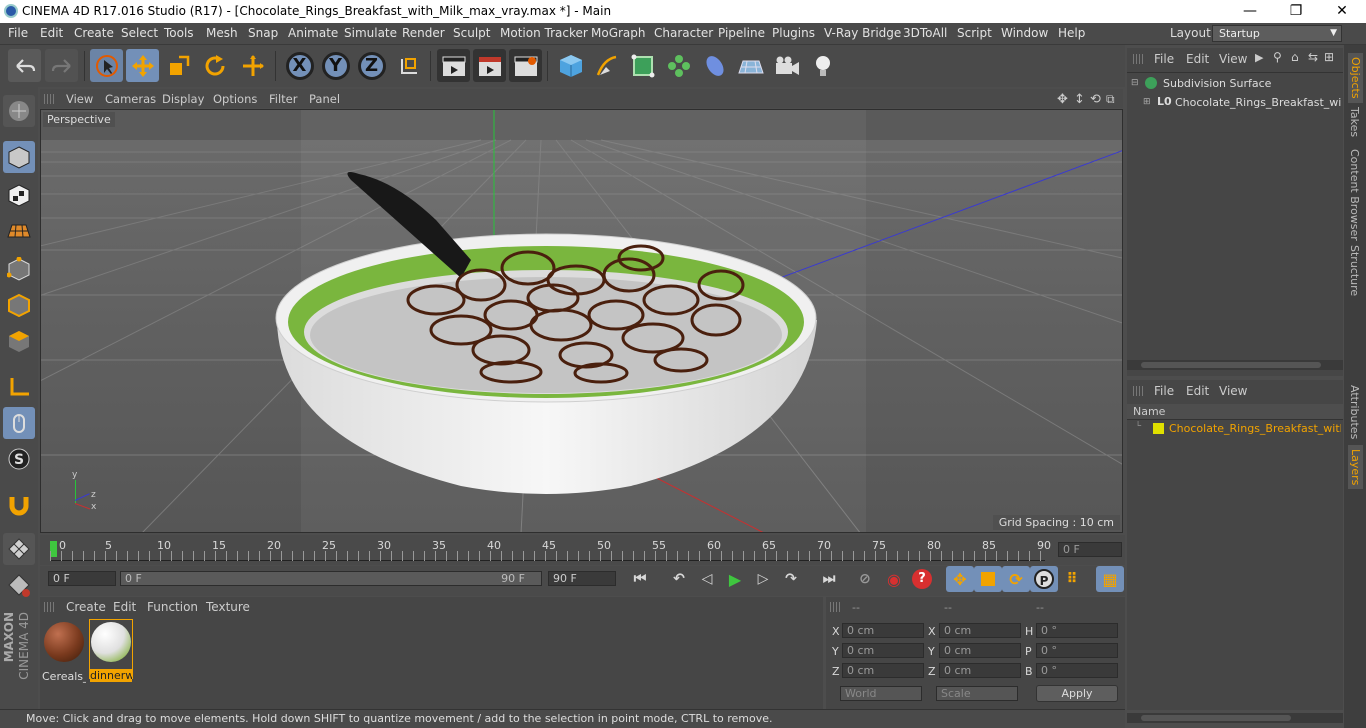 This screenshot has height=728, width=1366. Describe the element at coordinates (283, 99) in the screenshot. I see `viewport-menu-filter: Filter` at that location.